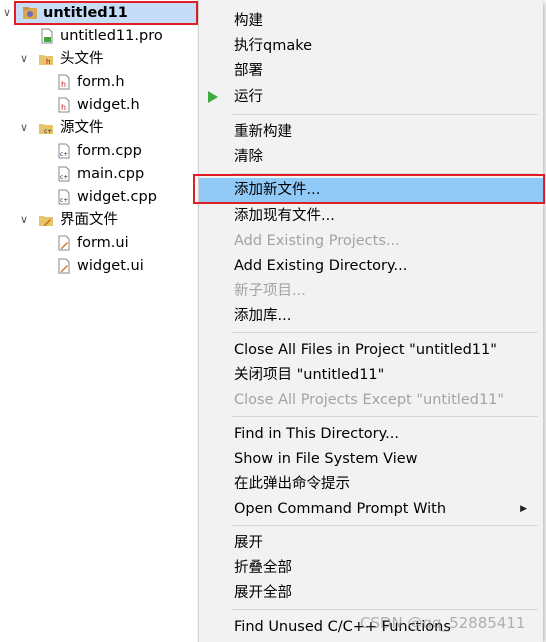  Describe the element at coordinates (371, 157) in the screenshot. I see `menu-item-clean: 清除` at that location.